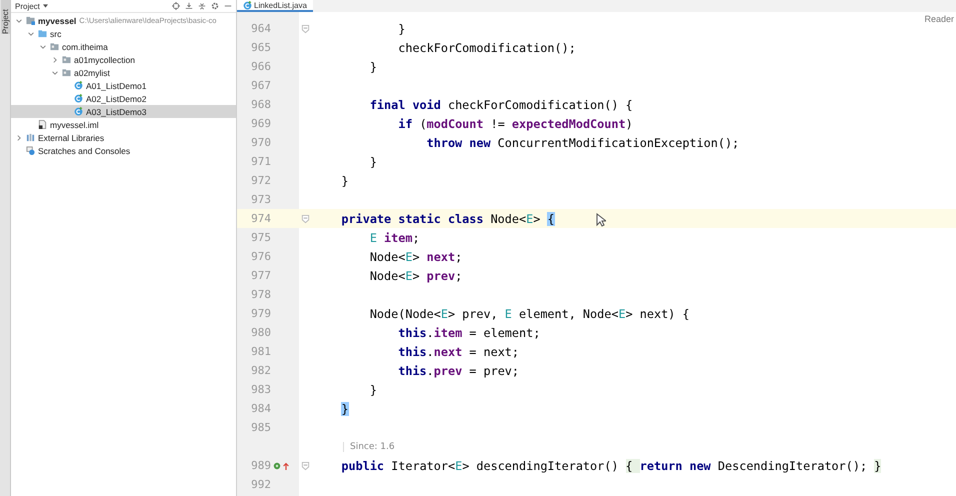  What do you see at coordinates (369, 447) in the screenshot?
I see `doc-hint: Since: 1.6` at bounding box center [369, 447].